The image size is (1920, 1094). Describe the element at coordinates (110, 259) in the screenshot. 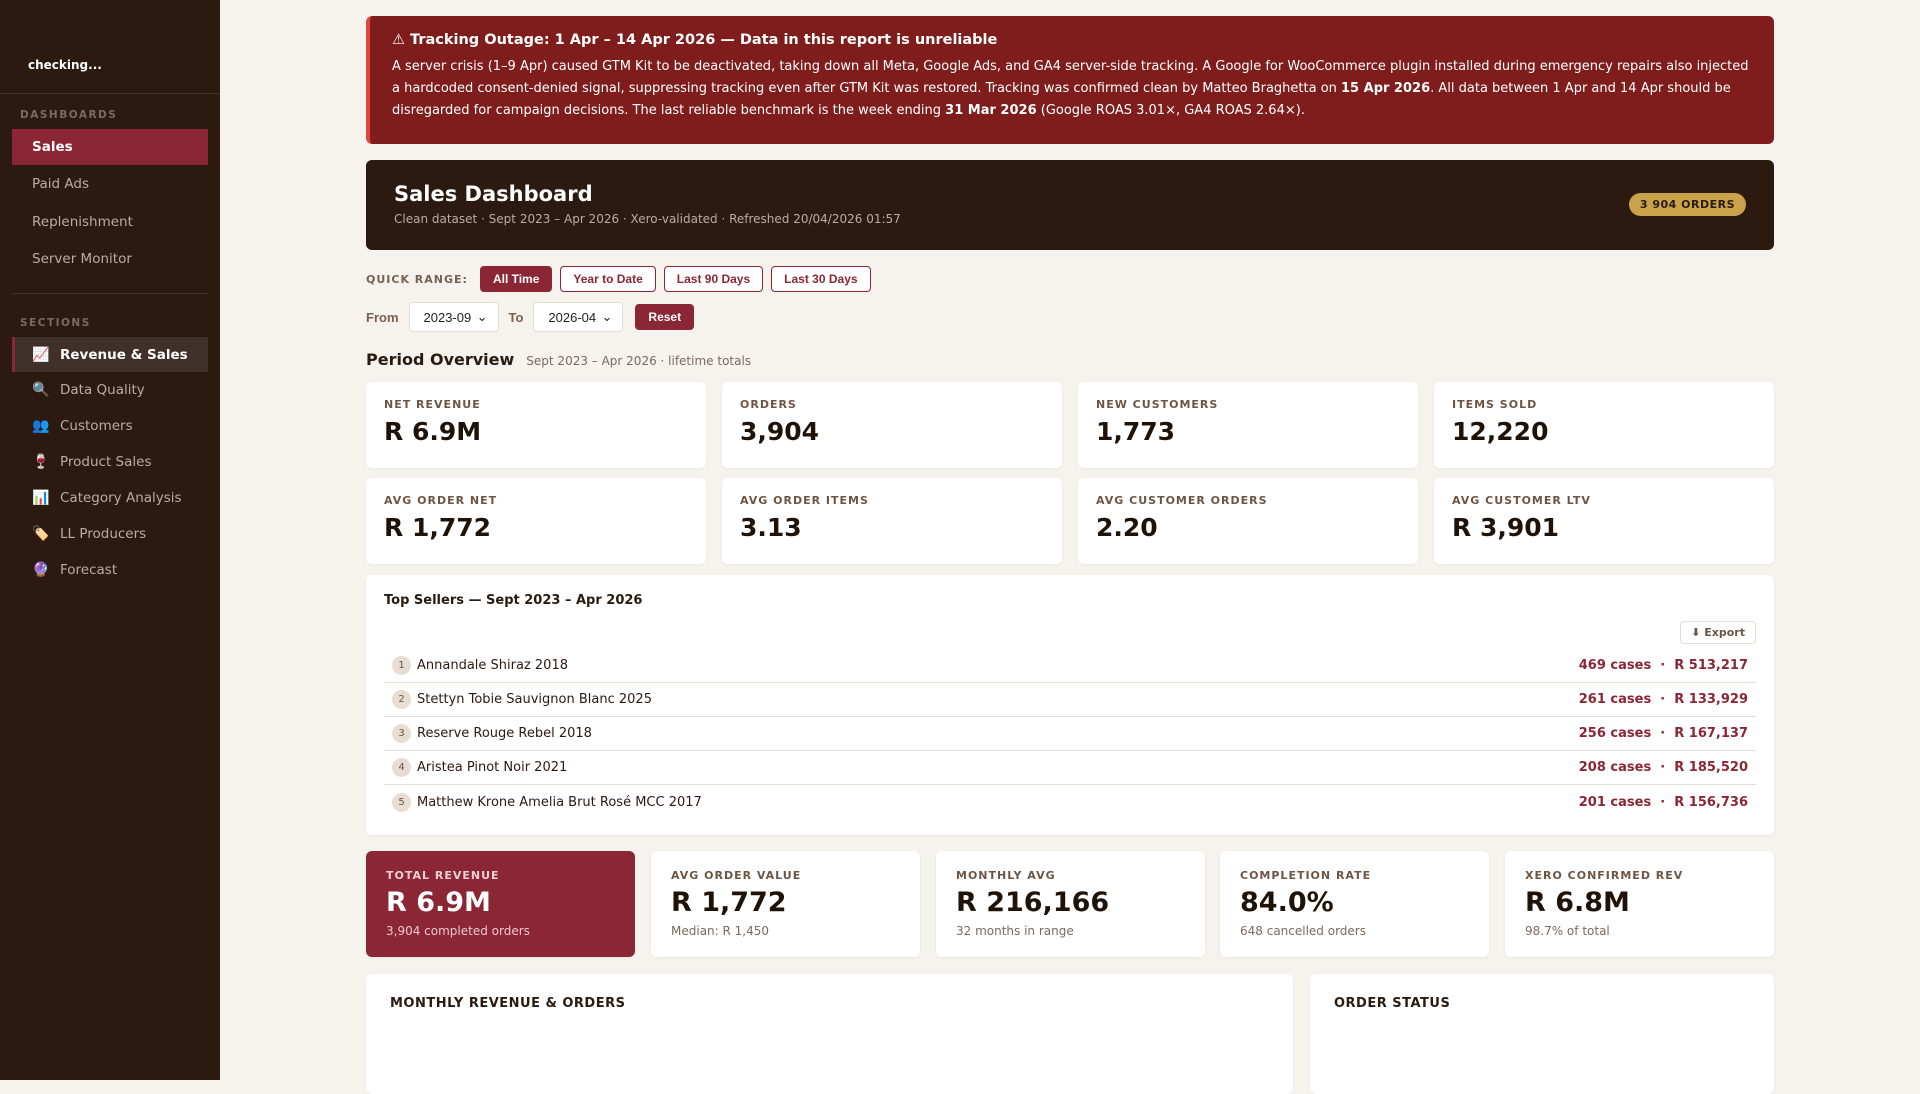

I see `nav-server-monitor: Server Monitor` at that location.